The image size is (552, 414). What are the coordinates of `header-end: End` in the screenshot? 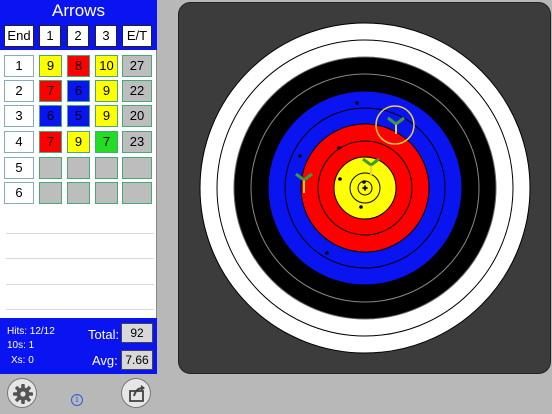 It's located at (19, 36).